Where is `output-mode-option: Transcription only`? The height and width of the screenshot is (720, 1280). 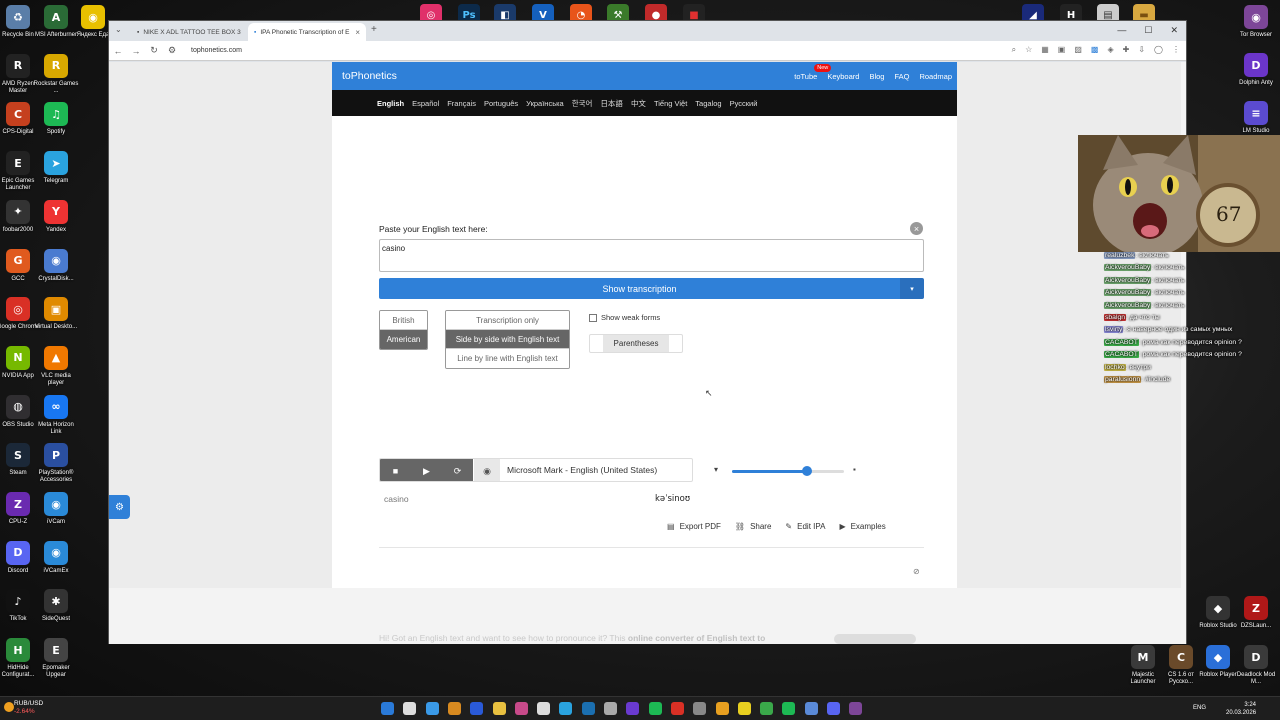
output-mode-option: Transcription only is located at coordinates (507, 320).